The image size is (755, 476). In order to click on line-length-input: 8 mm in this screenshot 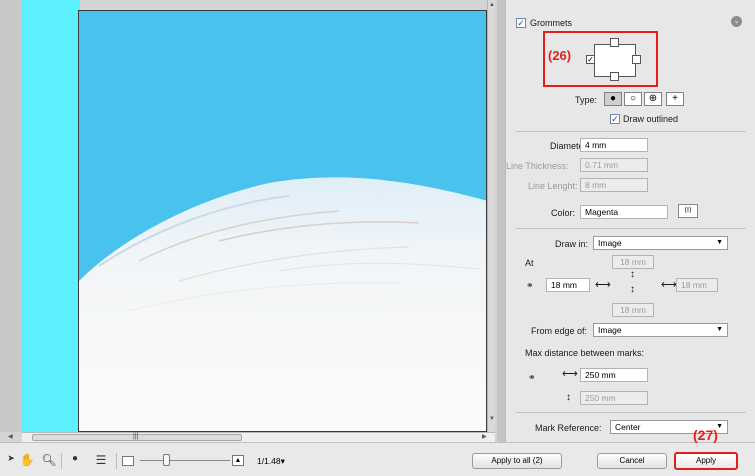, I will do `click(614, 185)`.